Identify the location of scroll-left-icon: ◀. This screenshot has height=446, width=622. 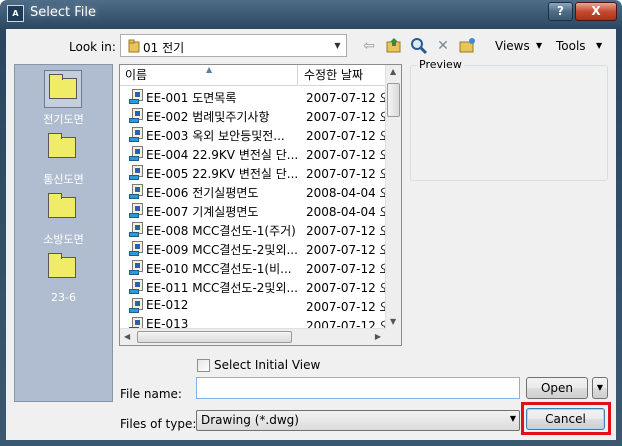
(127, 336).